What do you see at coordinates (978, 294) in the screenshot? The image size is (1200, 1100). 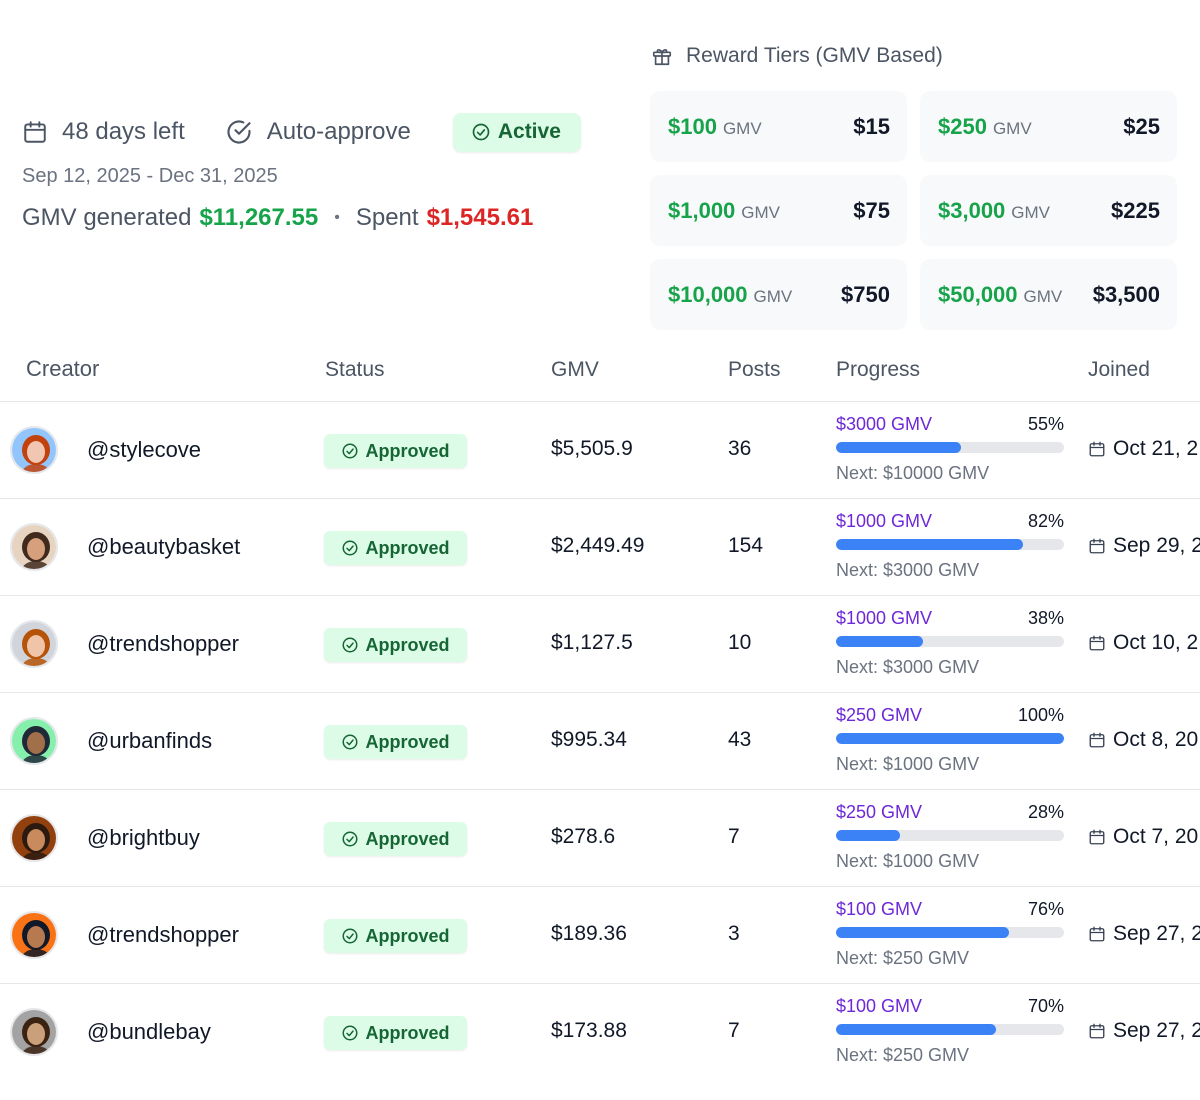 I see `tier-gmv-amount: $50,000` at bounding box center [978, 294].